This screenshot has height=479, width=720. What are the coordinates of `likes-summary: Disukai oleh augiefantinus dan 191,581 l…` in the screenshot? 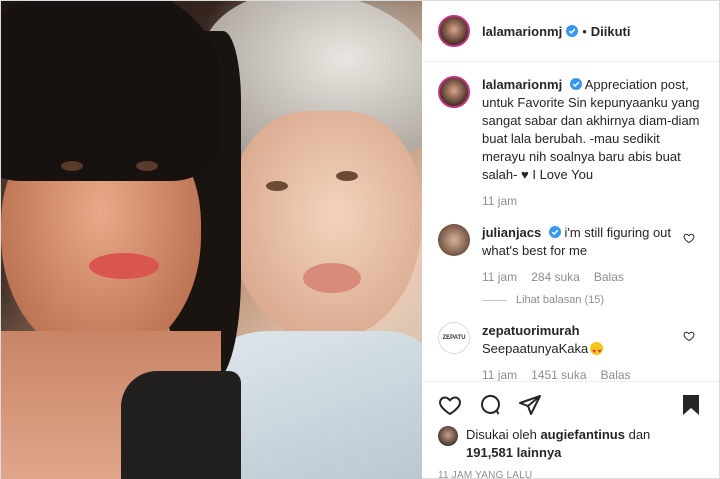 It's located at (570, 444).